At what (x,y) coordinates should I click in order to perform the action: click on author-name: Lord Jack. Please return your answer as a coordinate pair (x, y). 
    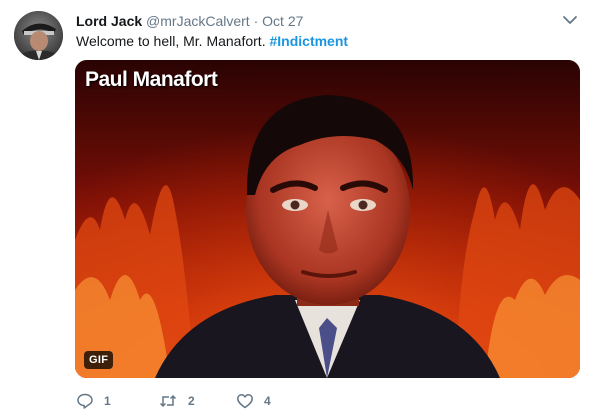
    Looking at the image, I should click on (109, 21).